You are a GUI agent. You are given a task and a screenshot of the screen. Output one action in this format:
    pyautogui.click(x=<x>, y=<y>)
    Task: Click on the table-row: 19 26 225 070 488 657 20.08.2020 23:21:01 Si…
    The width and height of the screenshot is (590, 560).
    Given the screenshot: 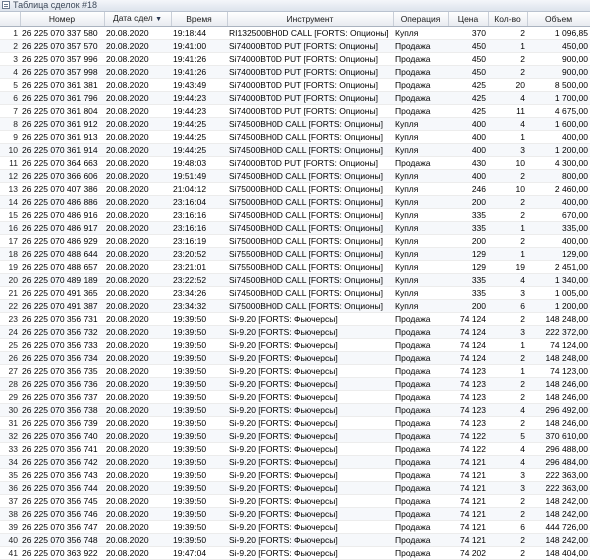 What is the action you would take?
    pyautogui.click(x=295, y=267)
    